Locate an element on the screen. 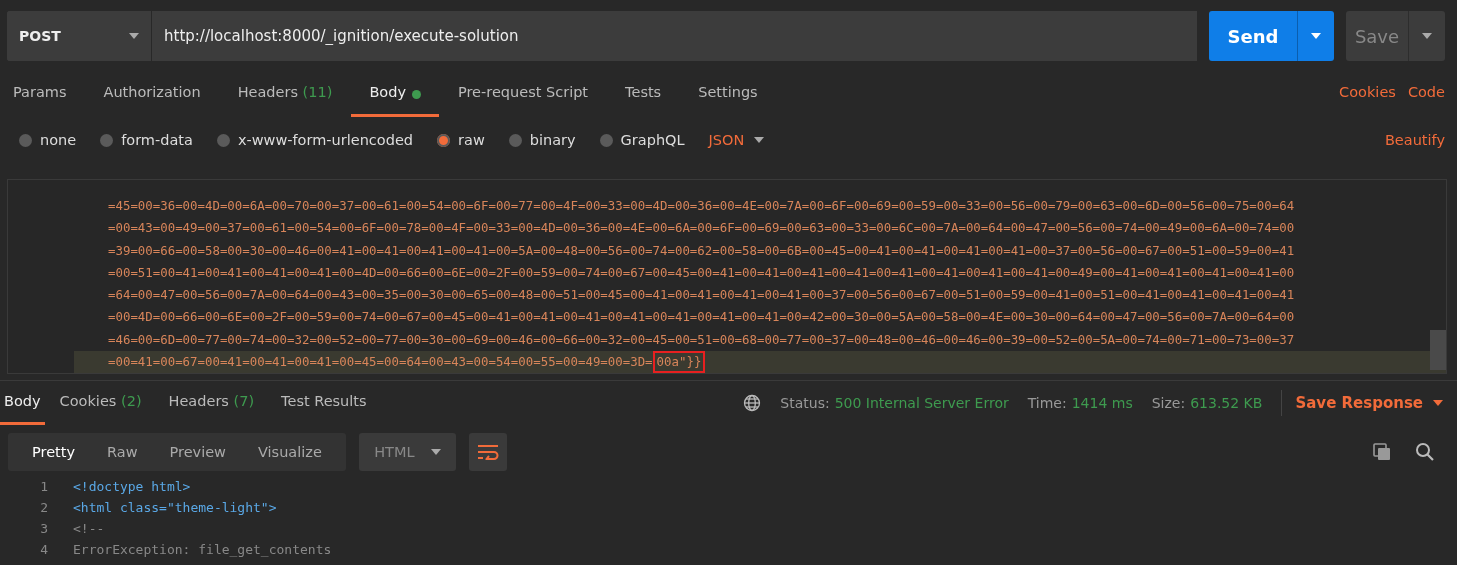 This screenshot has height=565, width=1457. search-icon is located at coordinates (1425, 452).